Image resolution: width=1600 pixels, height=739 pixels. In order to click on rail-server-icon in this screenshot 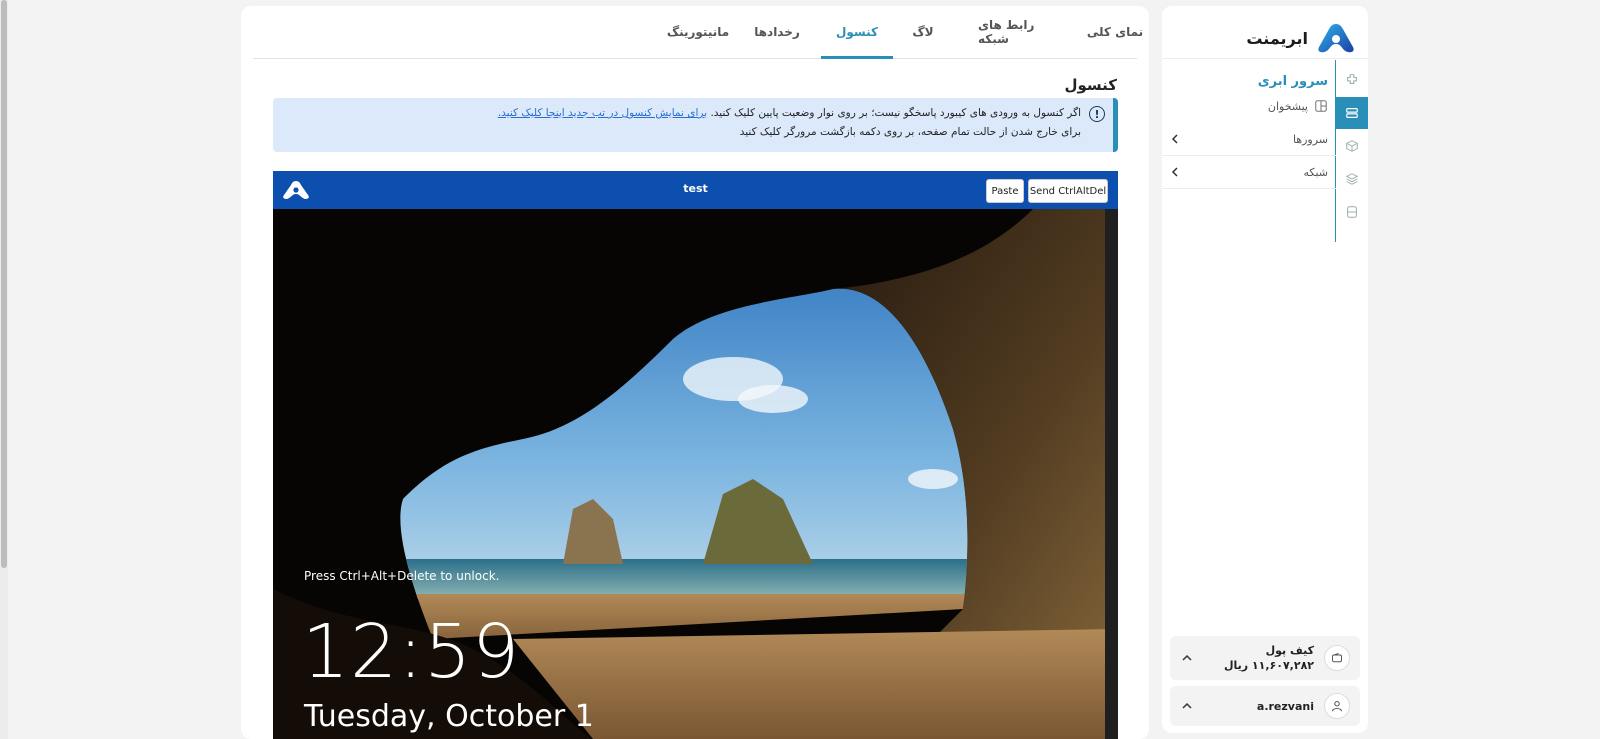, I will do `click(1352, 113)`.